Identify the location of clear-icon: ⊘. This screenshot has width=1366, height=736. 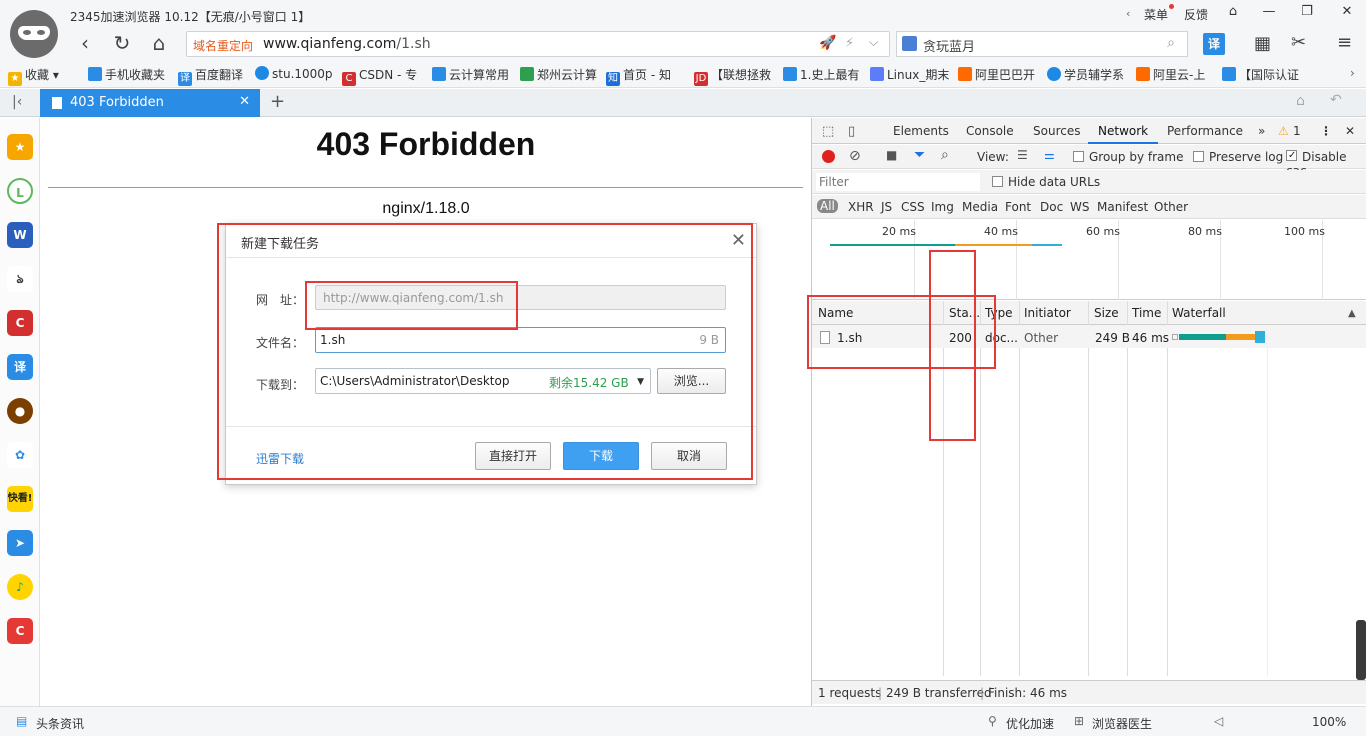
(855, 156).